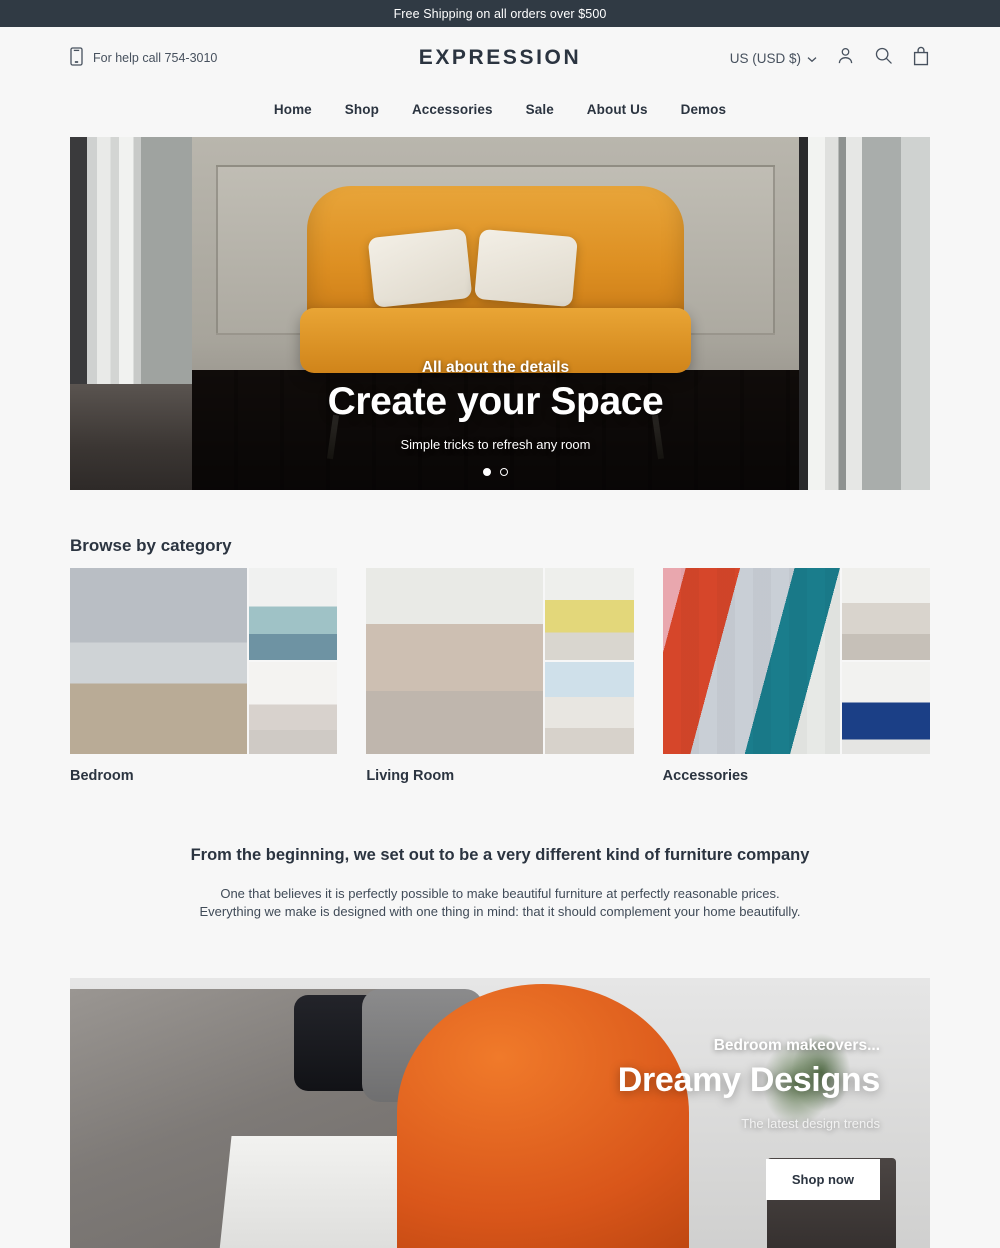 This screenshot has width=1000, height=1248. Describe the element at coordinates (495, 444) in the screenshot. I see `hero-subtitle: Simple tricks to refresh any room` at that location.